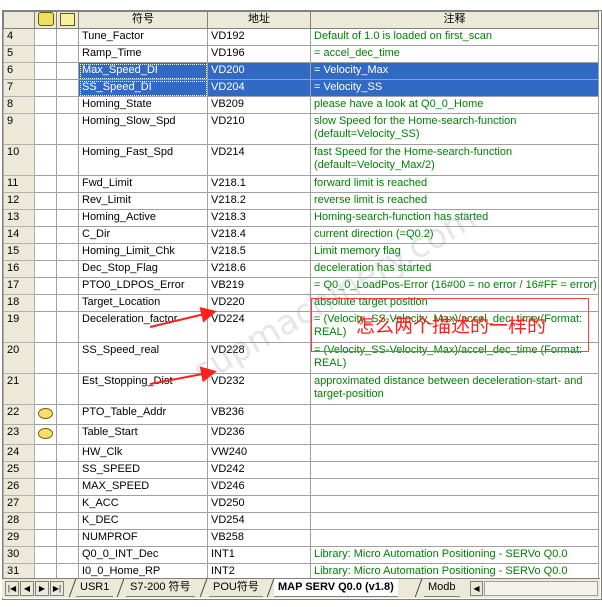 This screenshot has height=607, width=602. What do you see at coordinates (259, 555) in the screenshot?
I see `address-cell: INT1` at bounding box center [259, 555].